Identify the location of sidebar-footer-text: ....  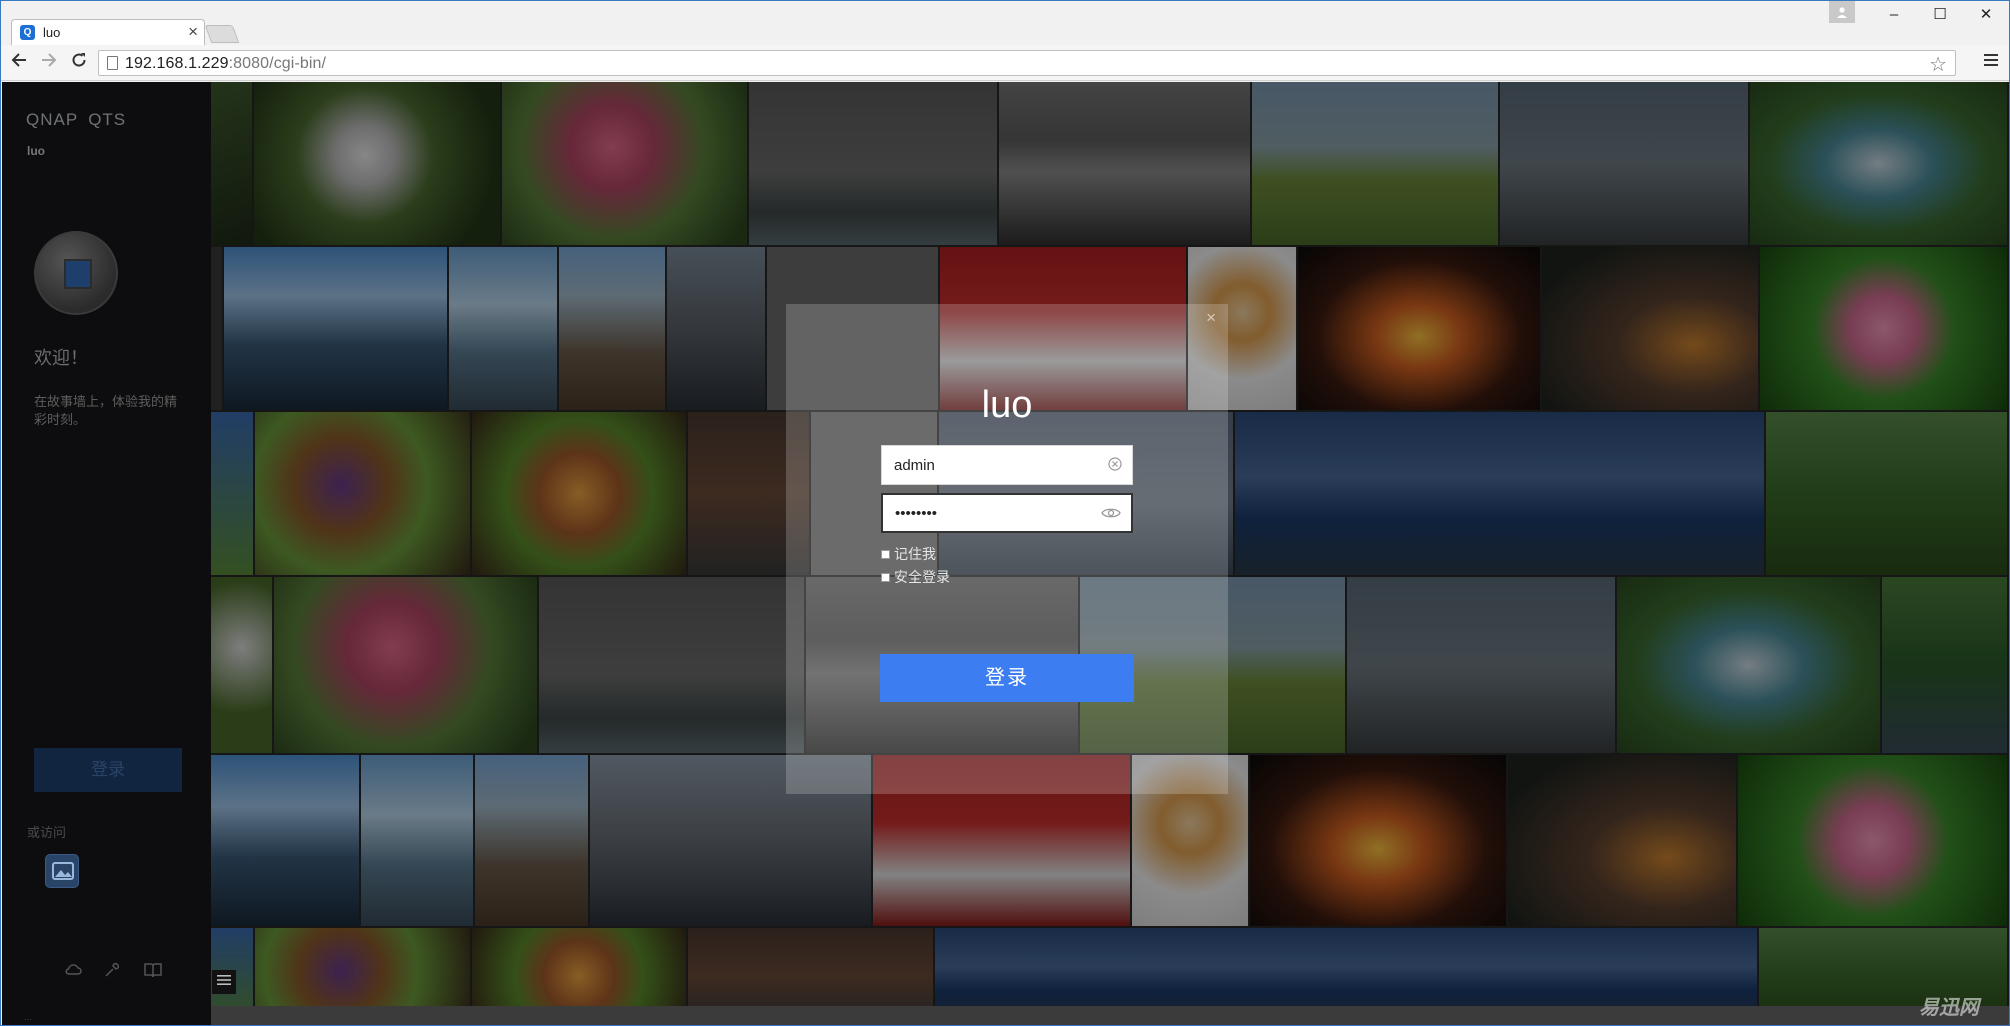
(28, 1017).